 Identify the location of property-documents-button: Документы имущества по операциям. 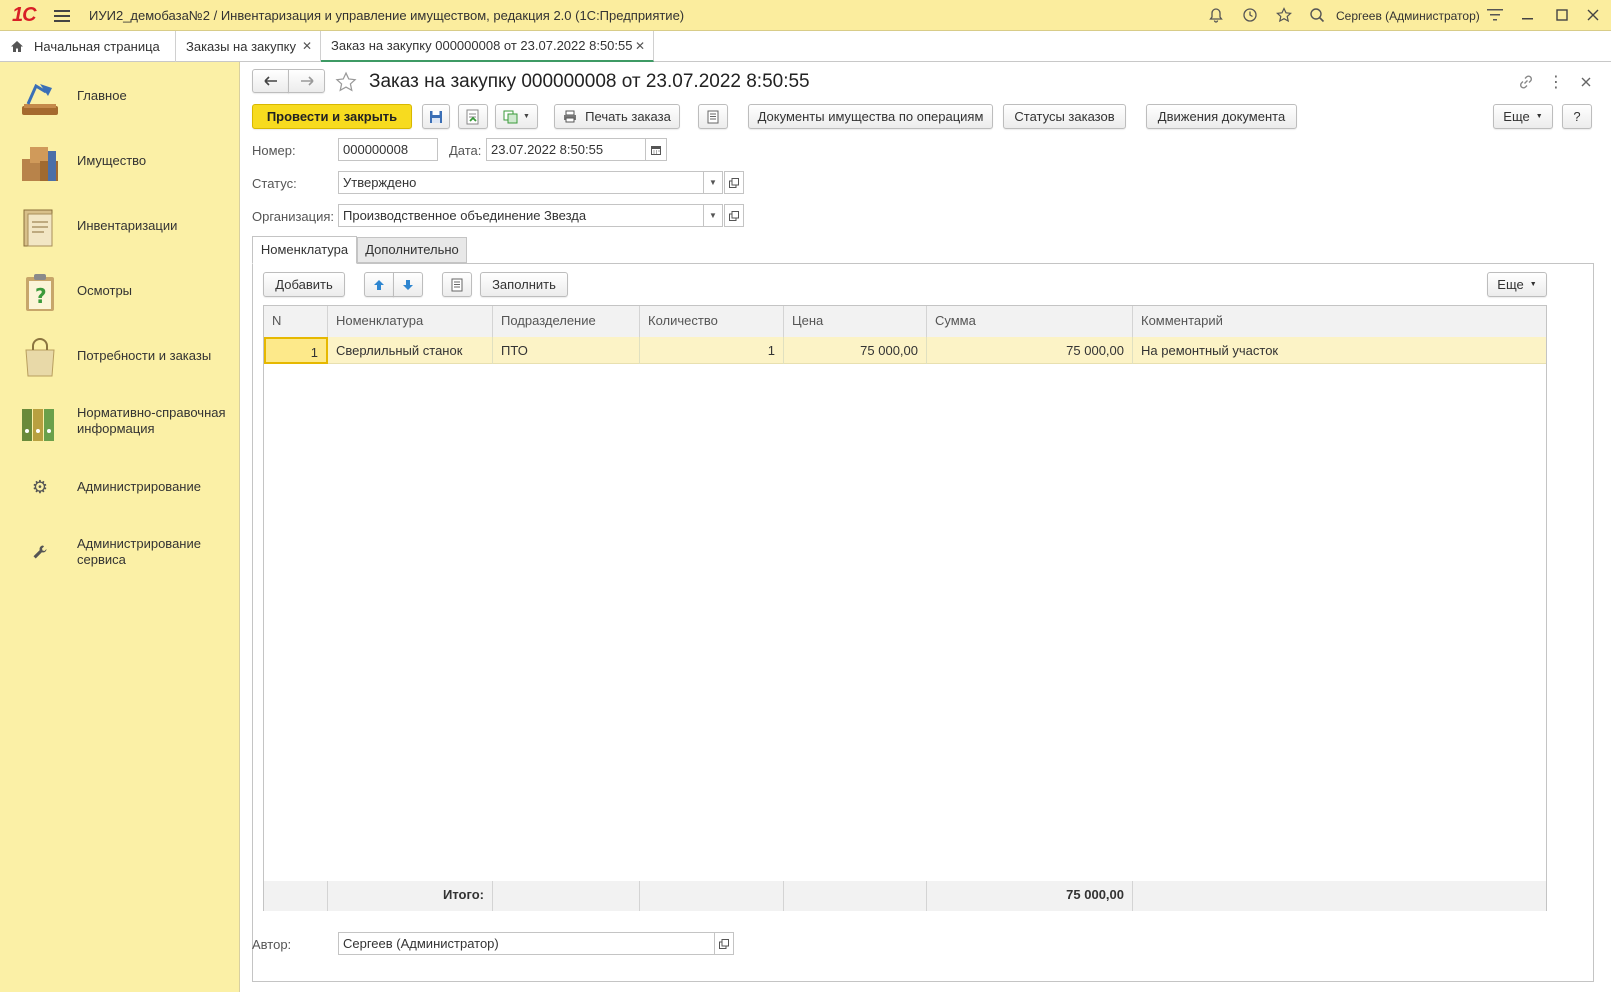
(870, 116).